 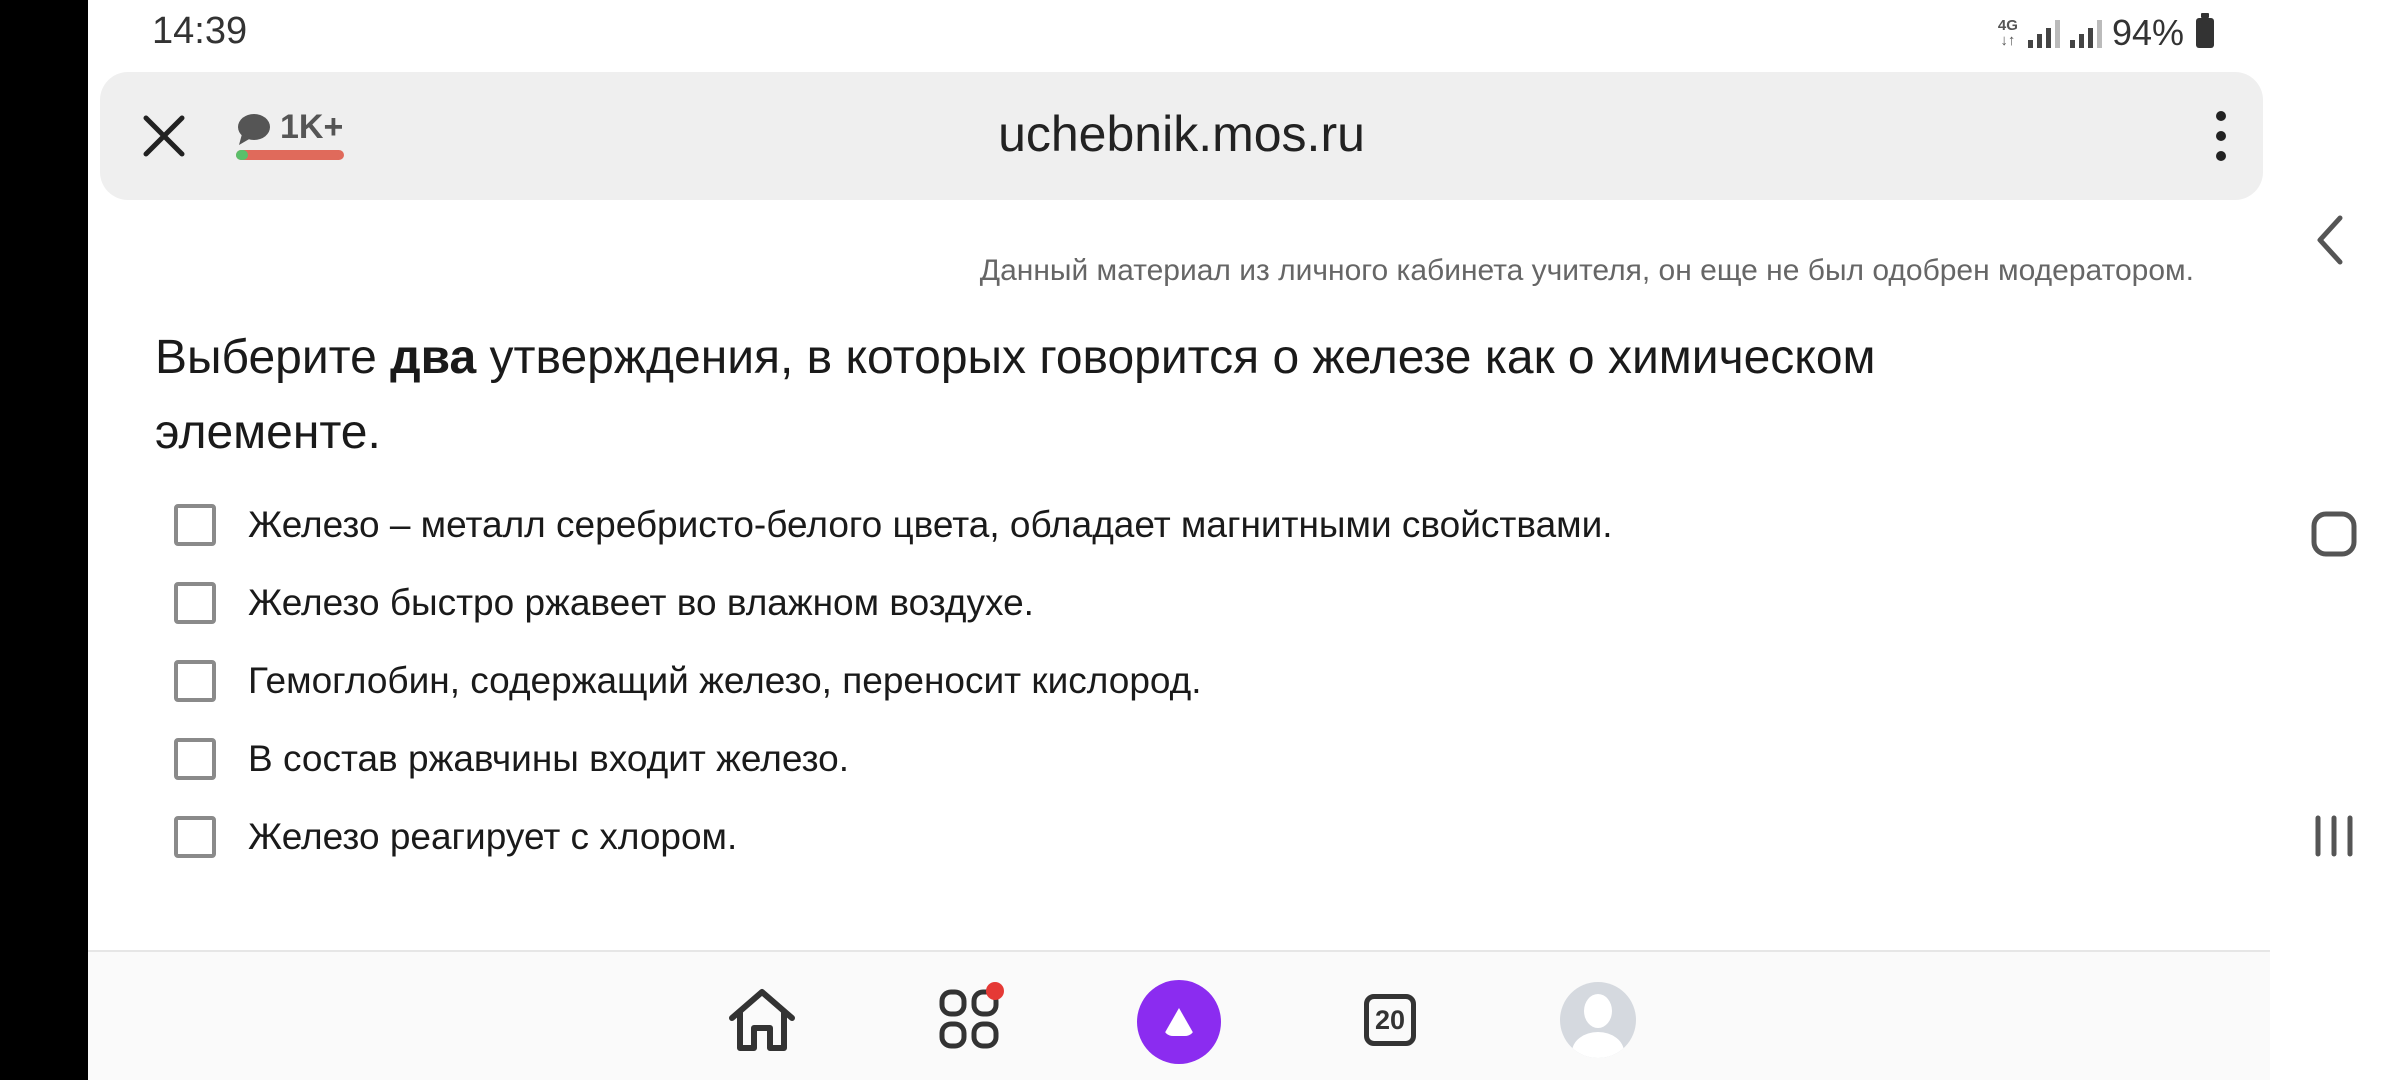 I want to click on battery-percent: 94%, so click(x=2147, y=32).